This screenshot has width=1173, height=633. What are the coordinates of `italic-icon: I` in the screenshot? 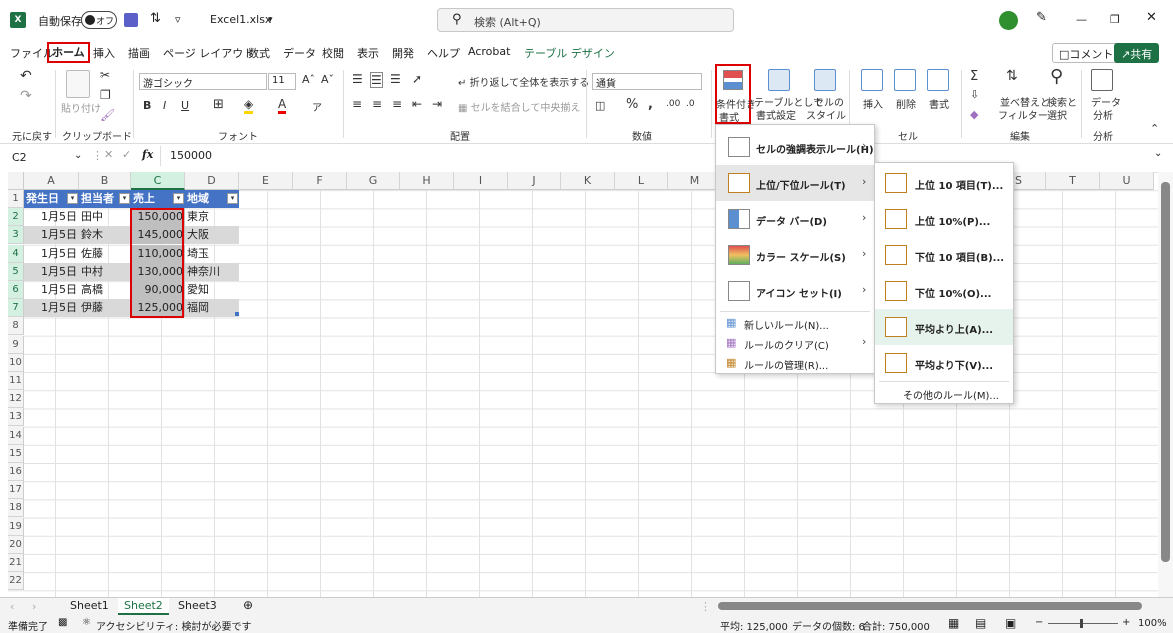 It's located at (164, 105).